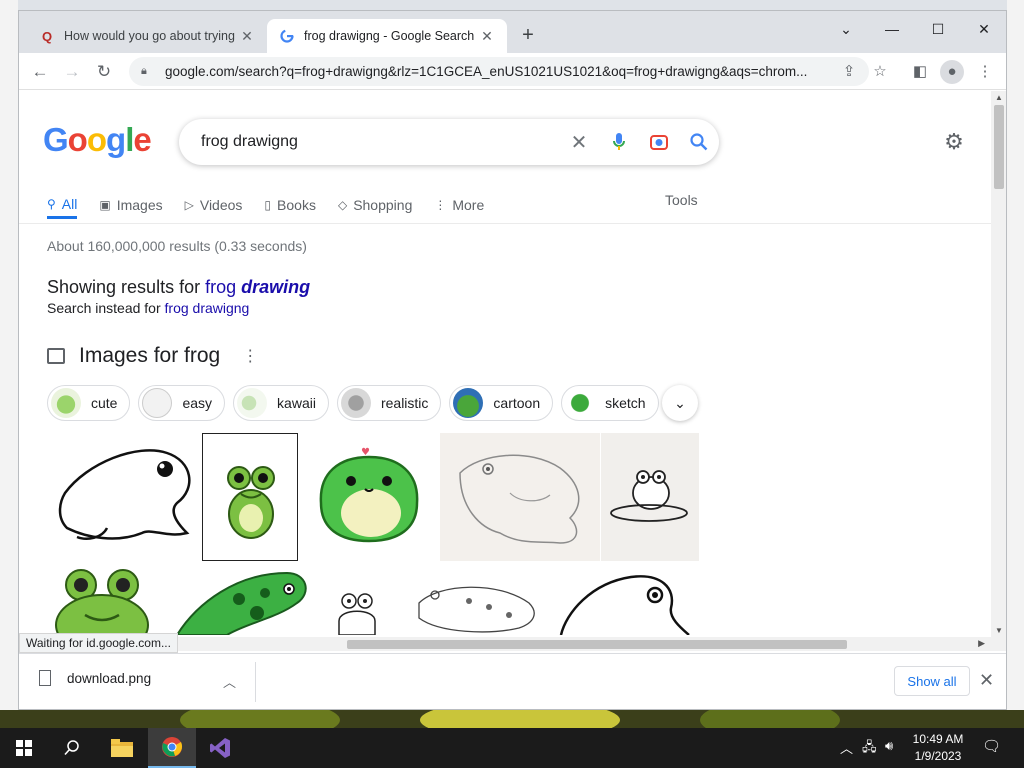 This screenshot has height=768, width=1024. I want to click on search-input: frog drawigng, so click(380, 142).